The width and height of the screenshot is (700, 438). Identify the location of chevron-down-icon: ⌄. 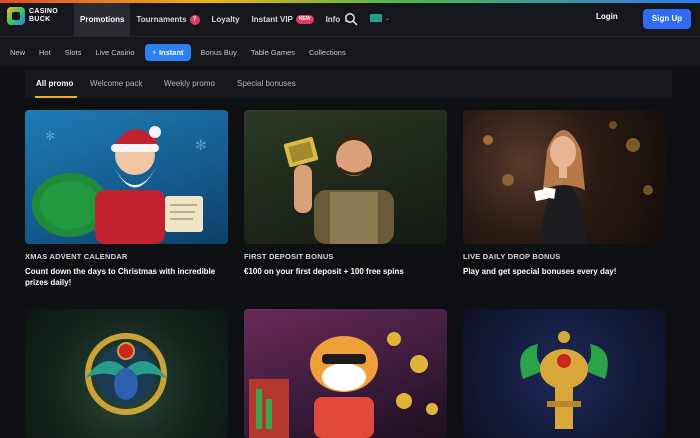
(388, 18).